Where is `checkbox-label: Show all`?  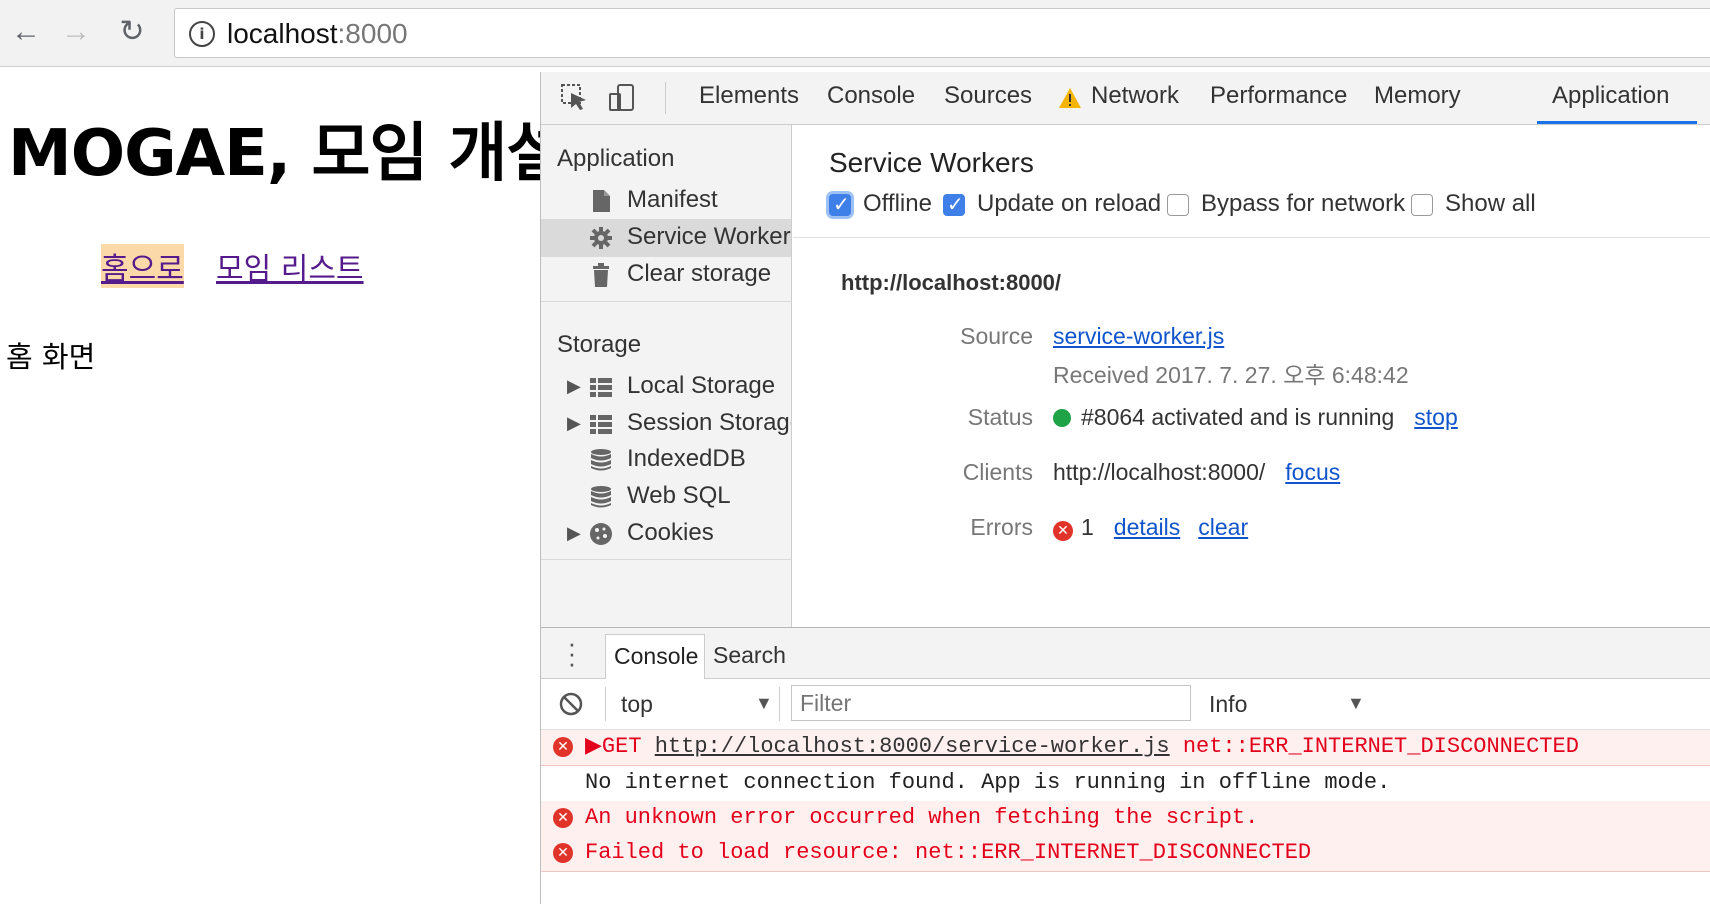 checkbox-label: Show all is located at coordinates (1490, 203).